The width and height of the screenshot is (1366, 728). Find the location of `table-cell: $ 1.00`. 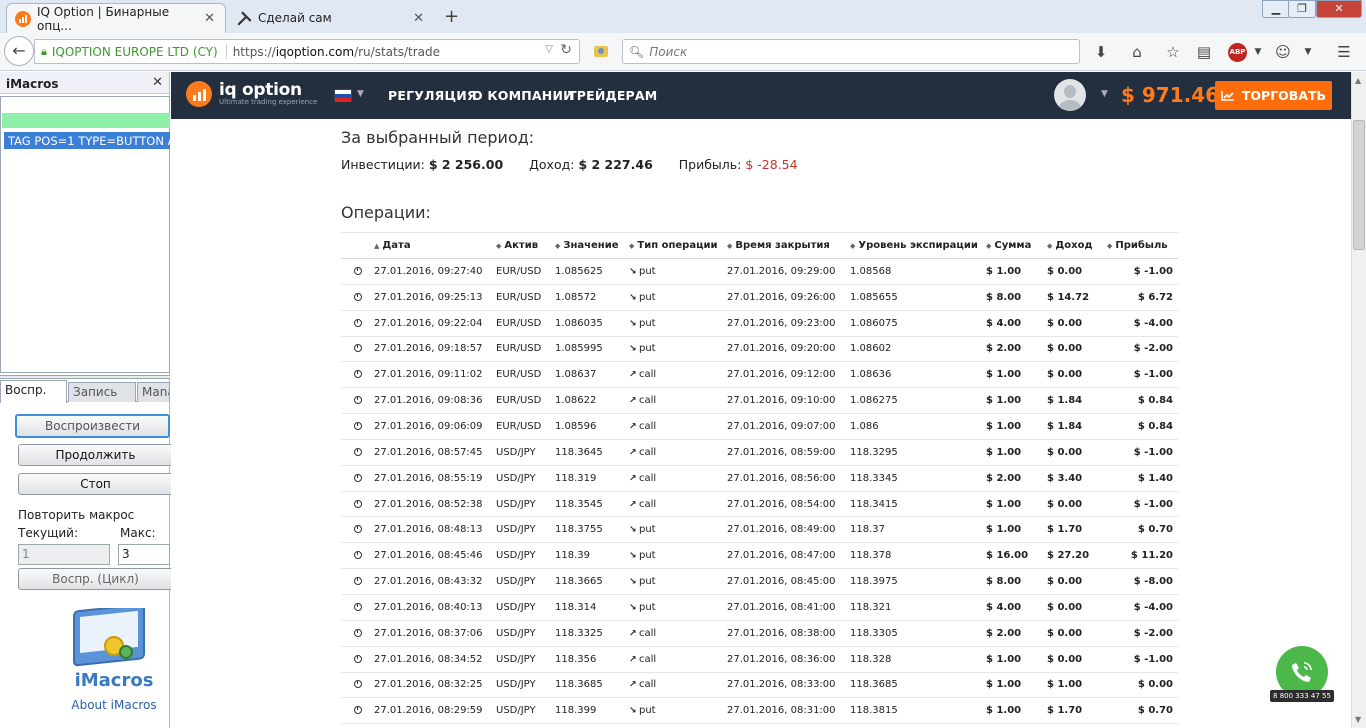

table-cell: $ 1.00 is located at coordinates (1016, 271).